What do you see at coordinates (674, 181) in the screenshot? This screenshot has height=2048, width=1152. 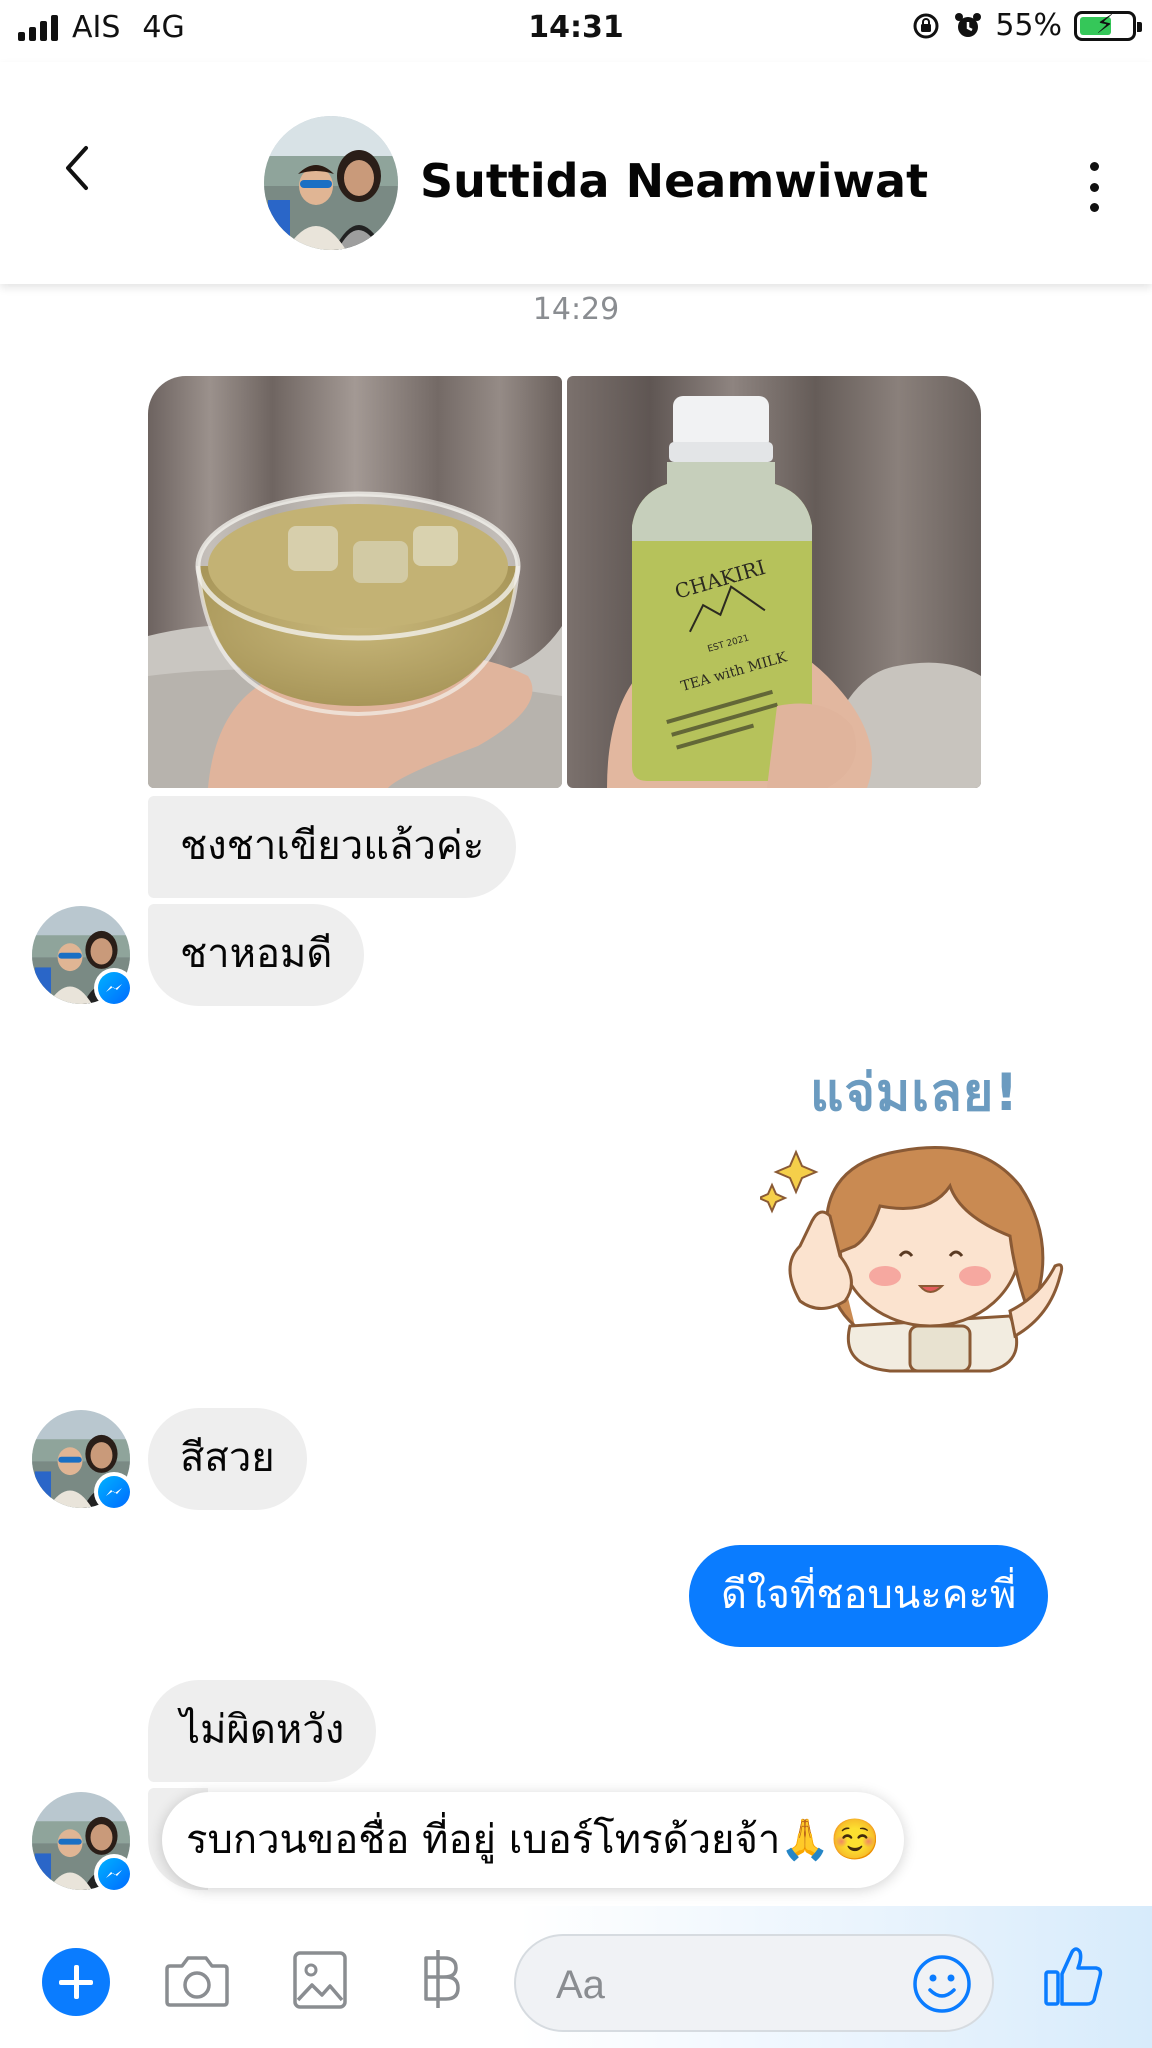 I see `contact-name: Suttida Neamwiwat` at bounding box center [674, 181].